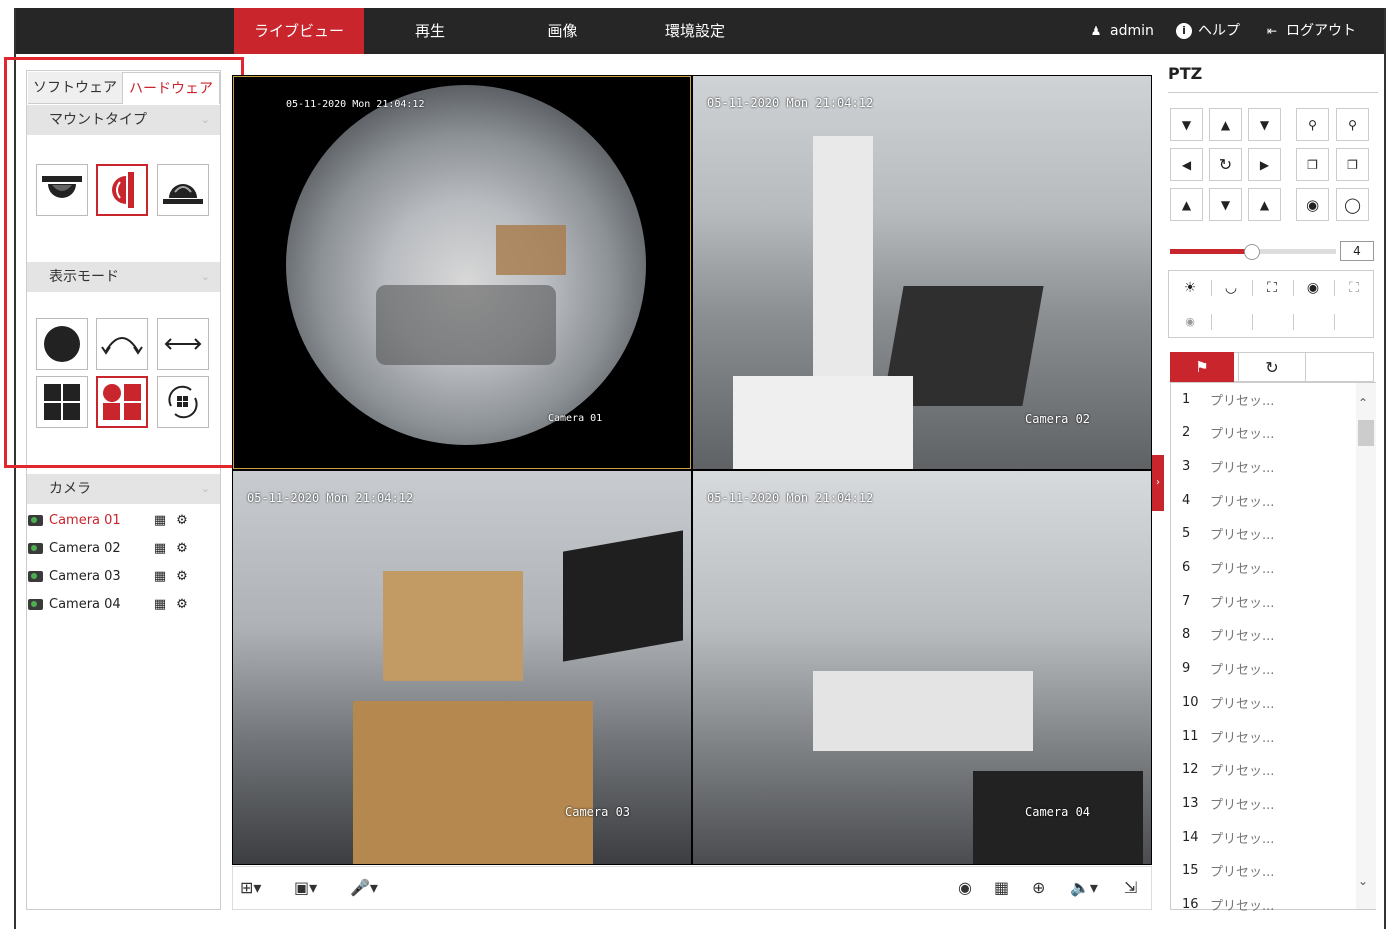 This screenshot has width=1397, height=929. I want to click on iris-open-icon: ◯, so click(1352, 204).